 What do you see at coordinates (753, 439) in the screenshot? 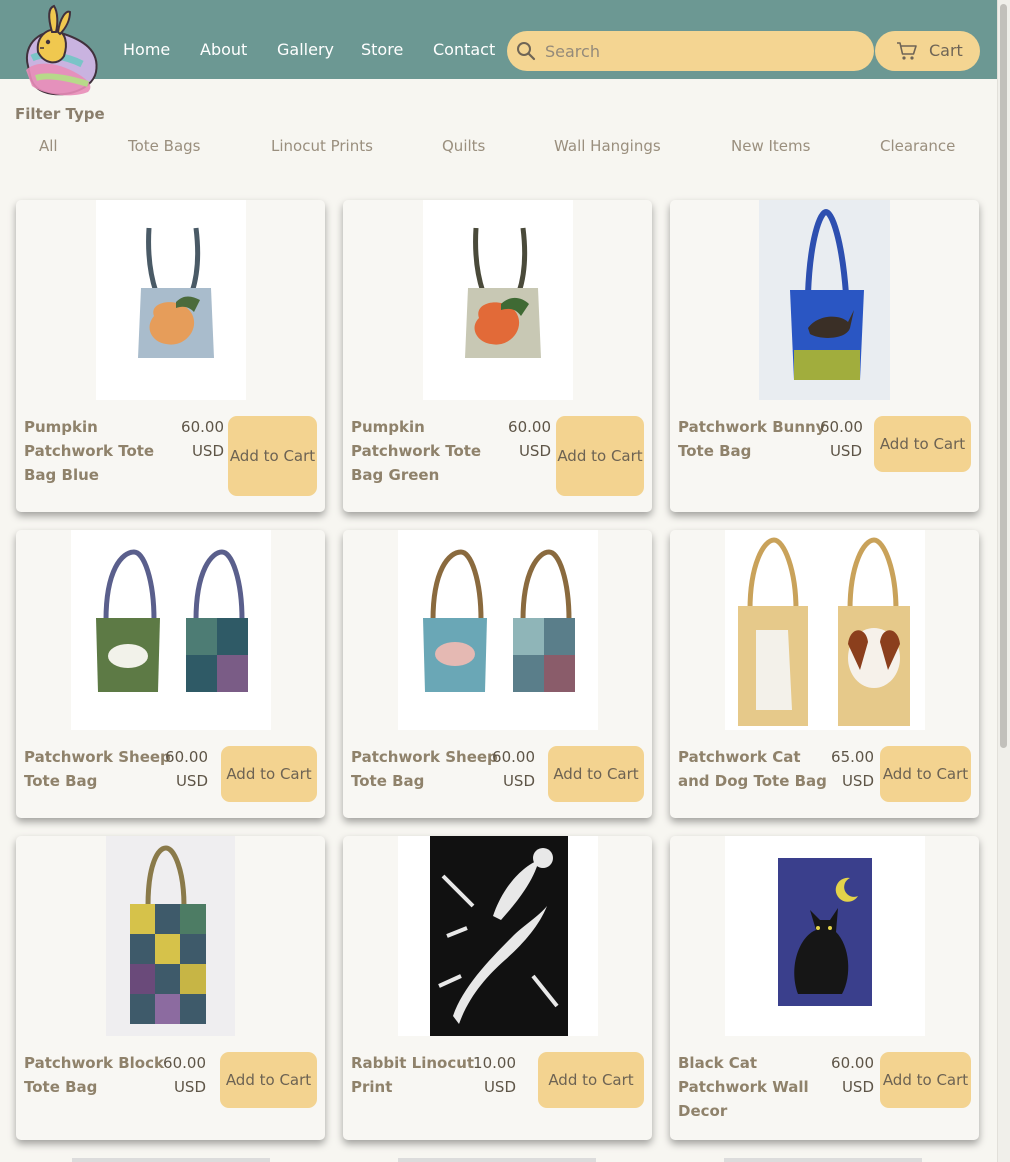
I see `product-name: Patchwork Bunny Tote Bag` at bounding box center [753, 439].